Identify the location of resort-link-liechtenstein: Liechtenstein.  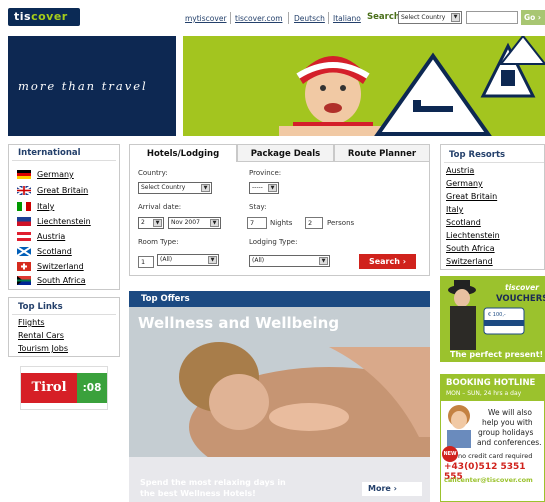
(473, 235).